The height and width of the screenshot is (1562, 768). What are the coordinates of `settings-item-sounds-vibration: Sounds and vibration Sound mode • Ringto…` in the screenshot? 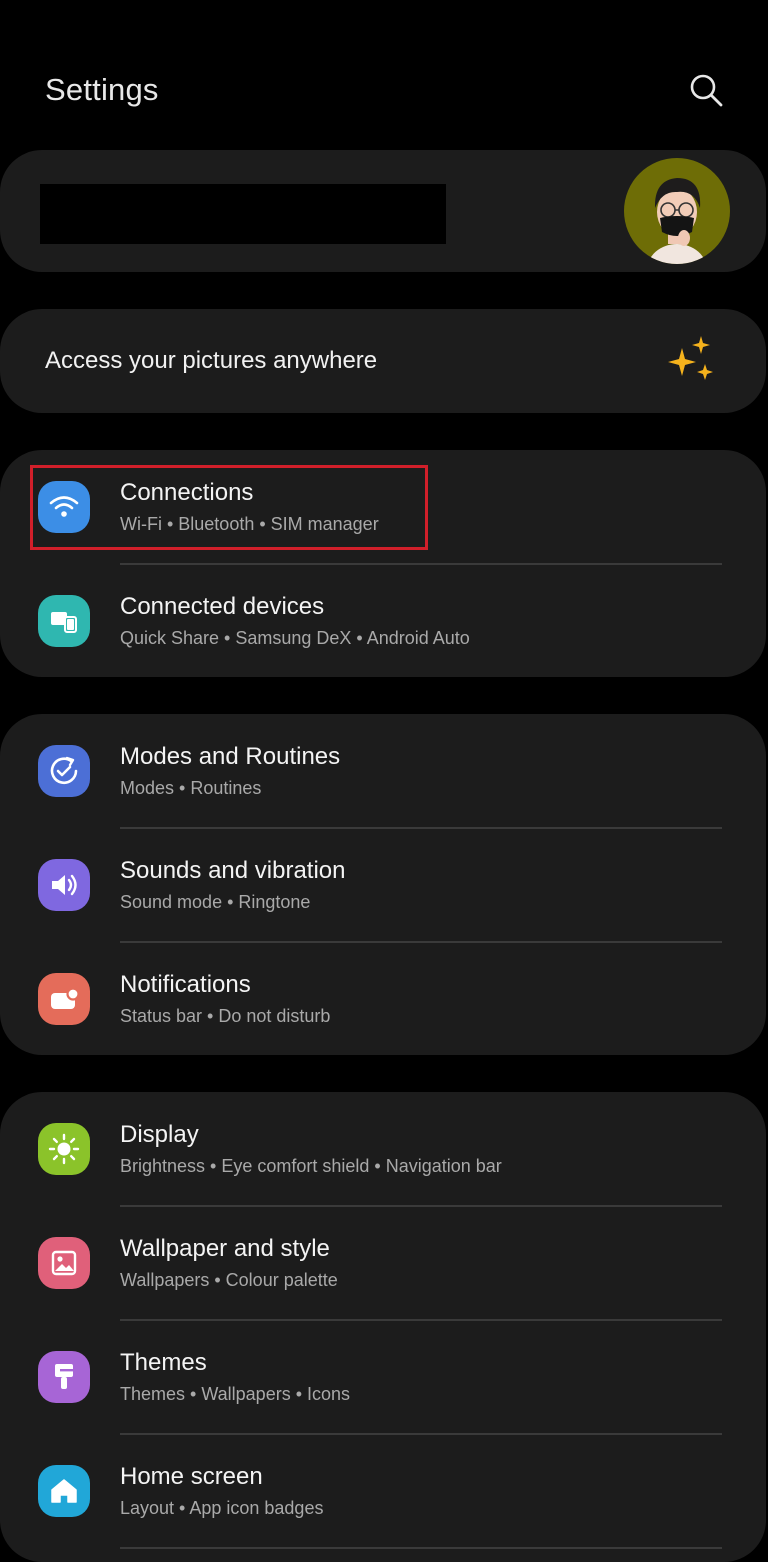 It's located at (383, 885).